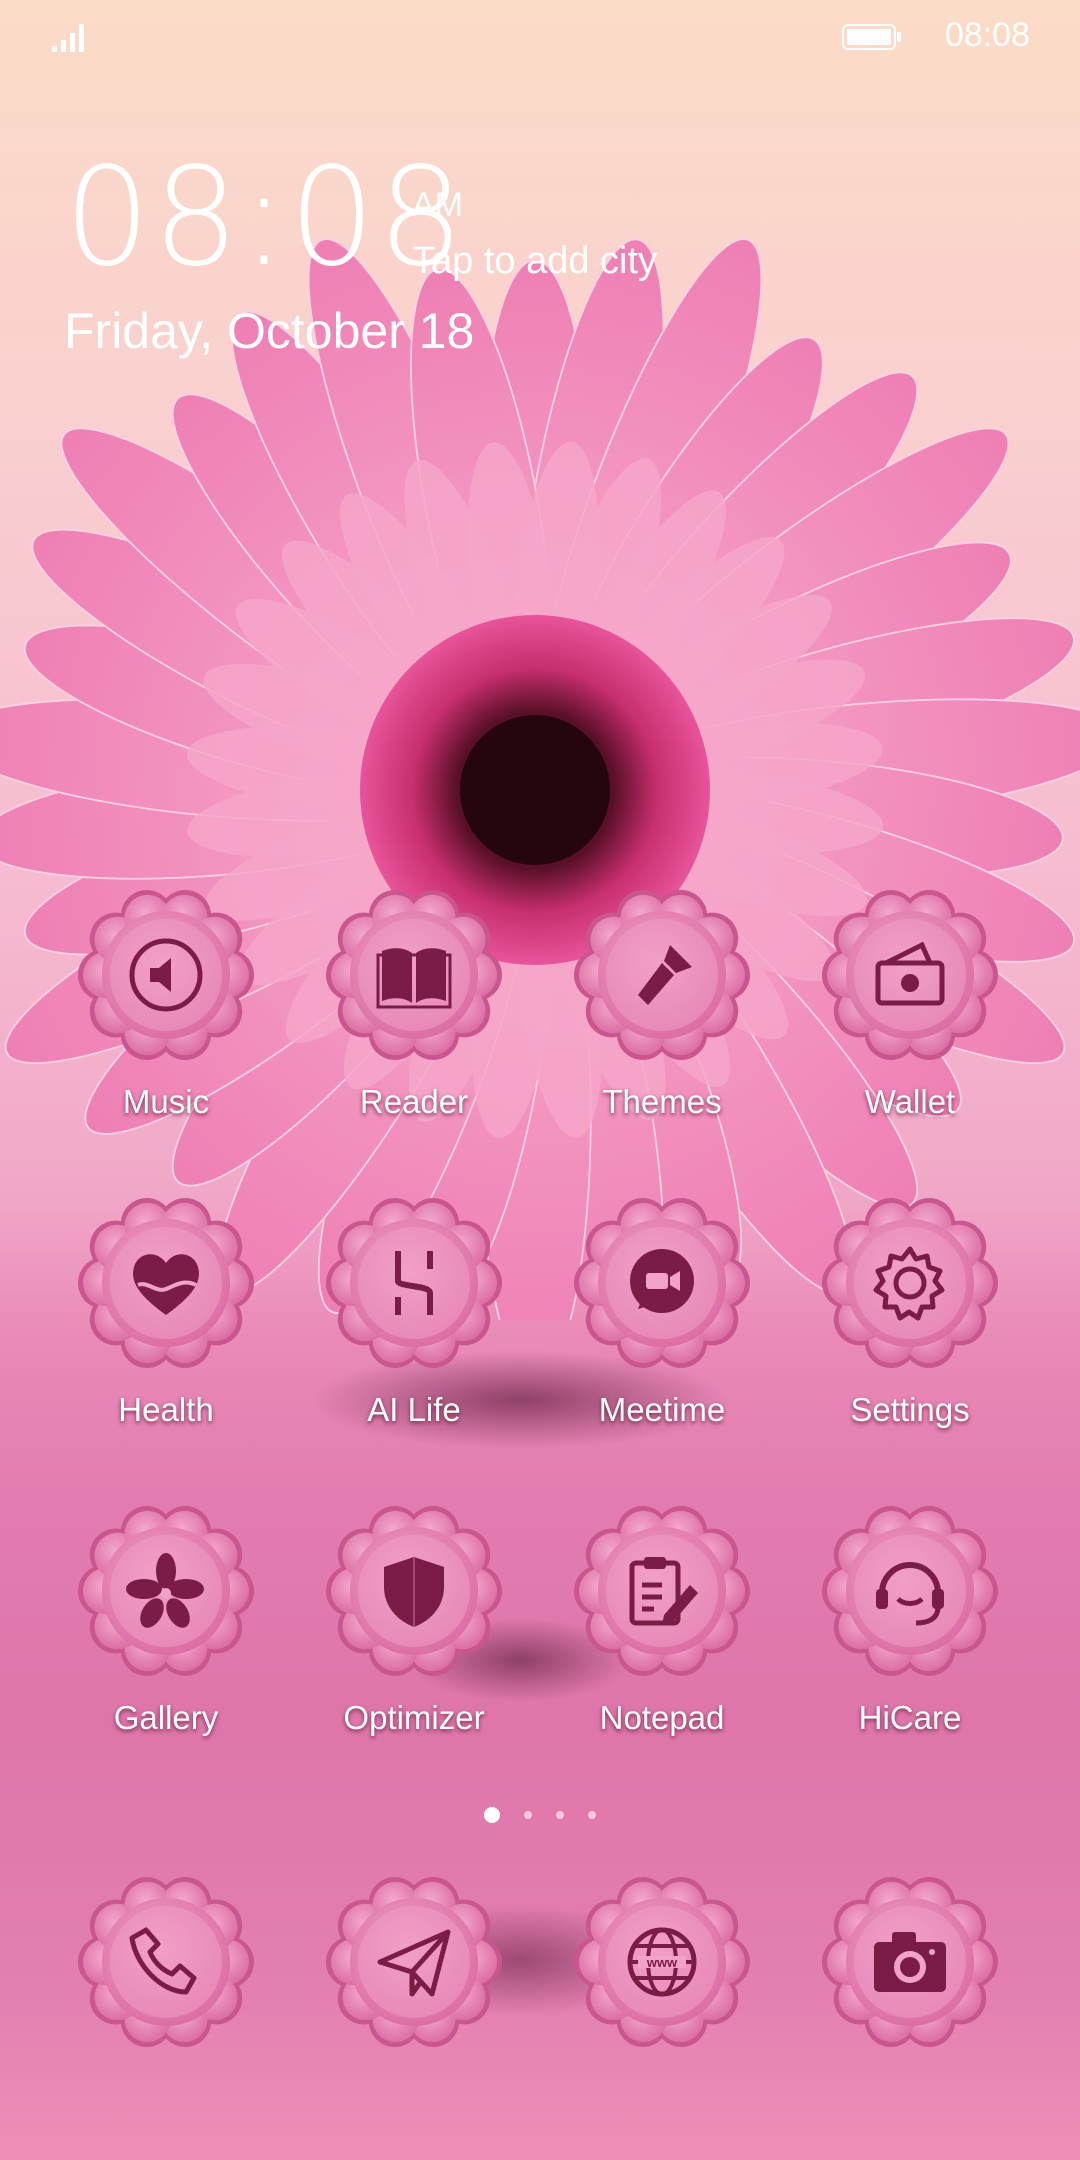  What do you see at coordinates (910, 1409) in the screenshot?
I see `app-label: Settings` at bounding box center [910, 1409].